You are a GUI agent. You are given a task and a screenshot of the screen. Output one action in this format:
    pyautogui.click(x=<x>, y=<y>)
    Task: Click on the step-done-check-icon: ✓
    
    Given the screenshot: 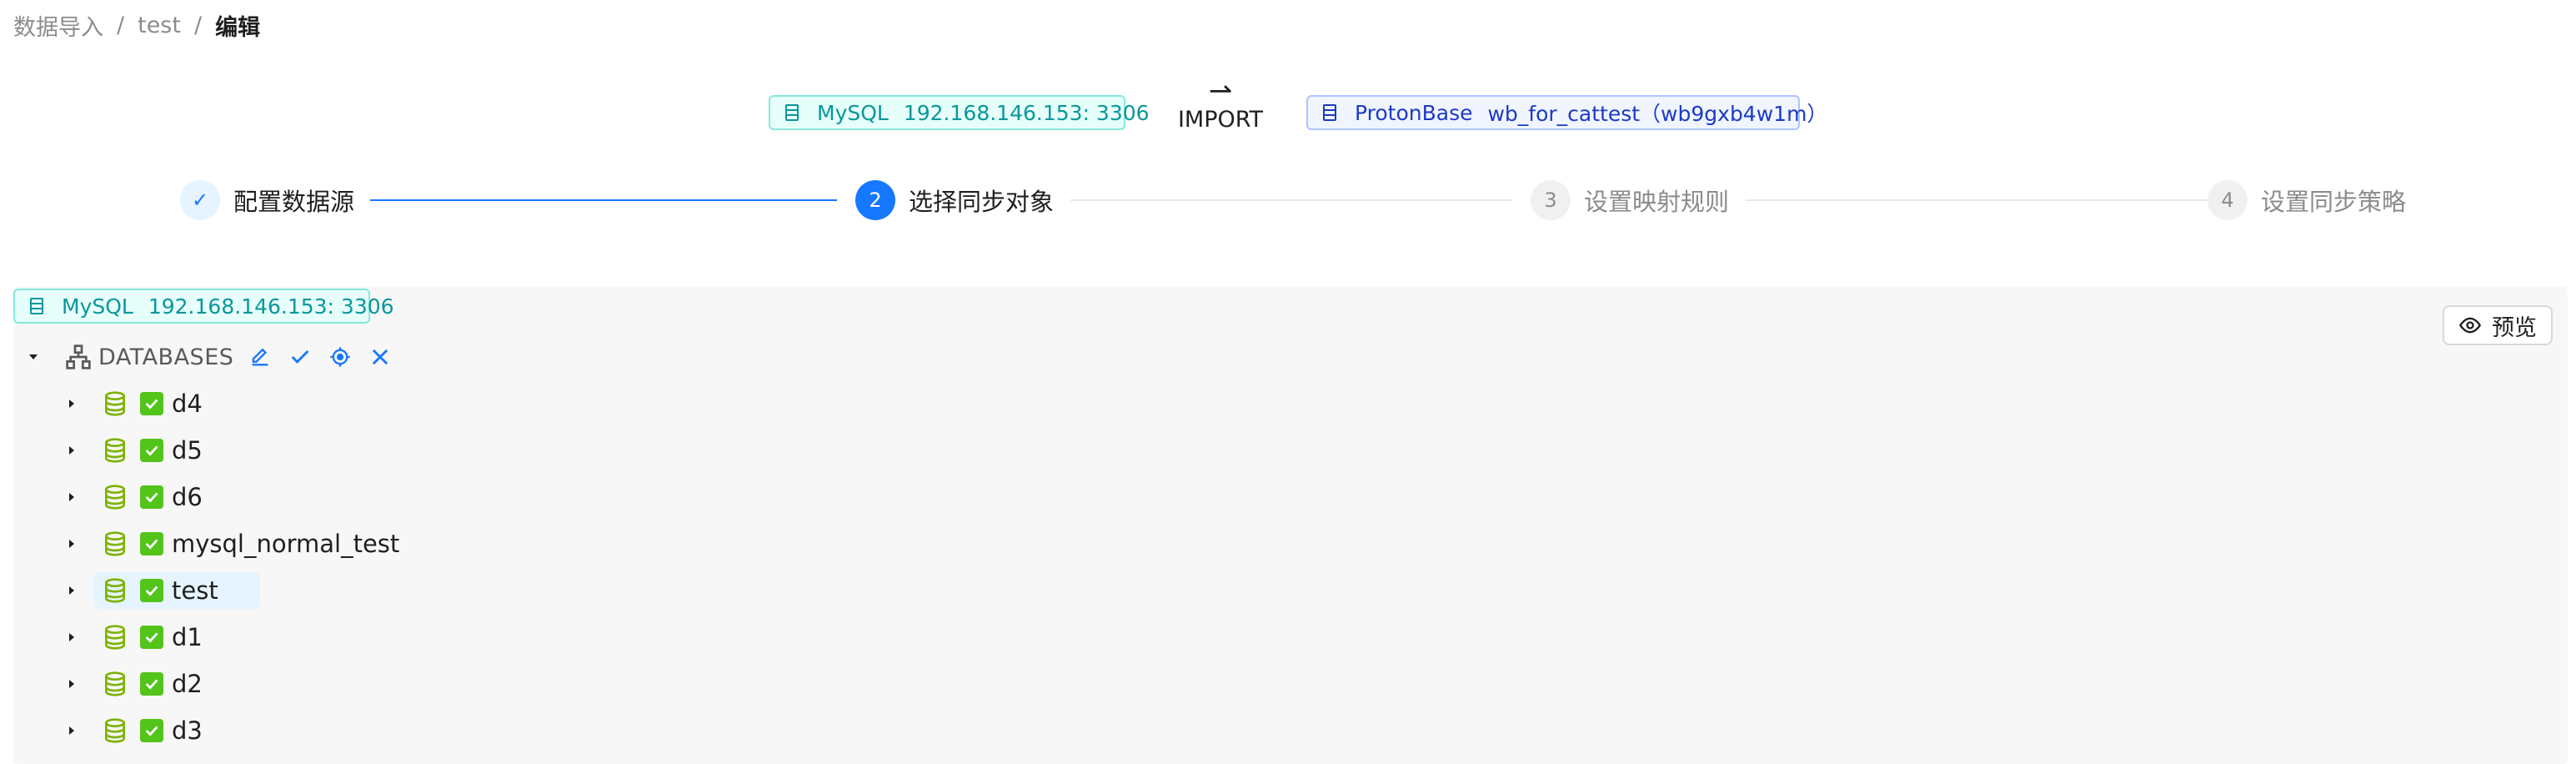 What is the action you would take?
    pyautogui.click(x=200, y=200)
    